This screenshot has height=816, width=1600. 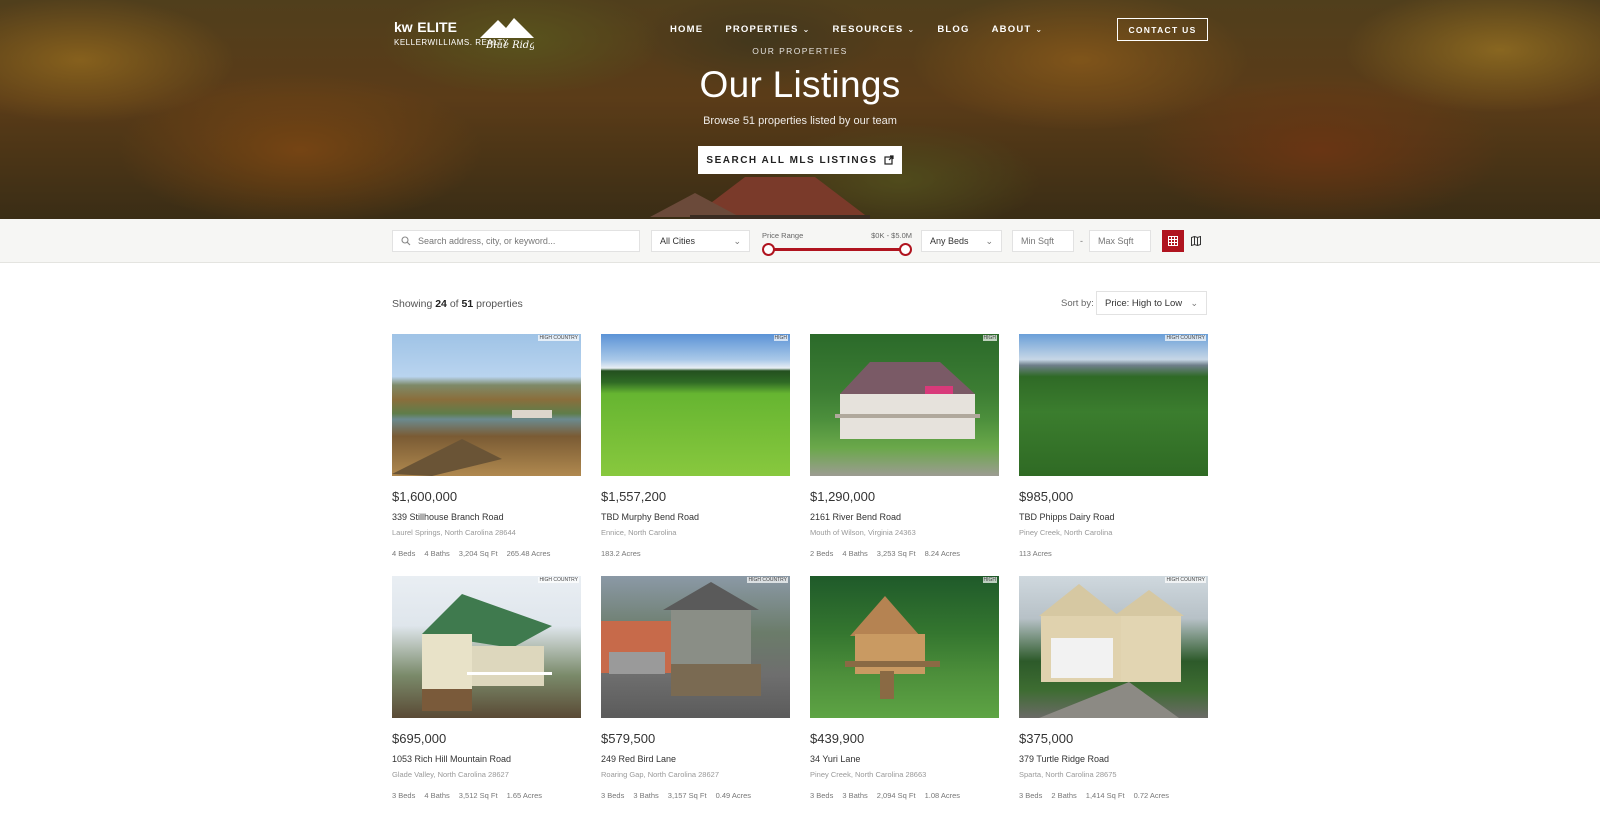 What do you see at coordinates (686, 29) in the screenshot?
I see `nav-item-home: HOME` at bounding box center [686, 29].